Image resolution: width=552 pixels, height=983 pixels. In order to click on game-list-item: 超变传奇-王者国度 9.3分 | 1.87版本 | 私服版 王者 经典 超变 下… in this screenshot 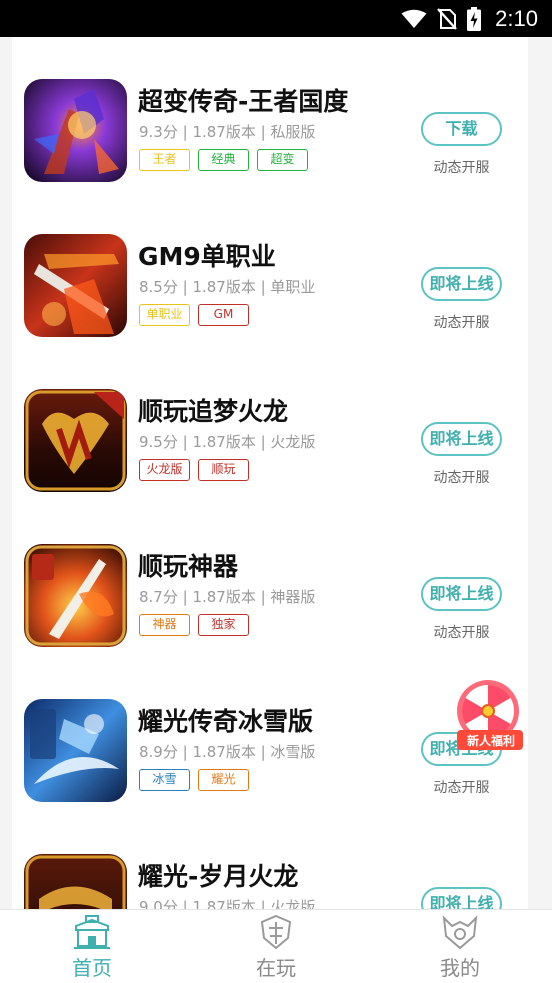, I will do `click(270, 114)`.